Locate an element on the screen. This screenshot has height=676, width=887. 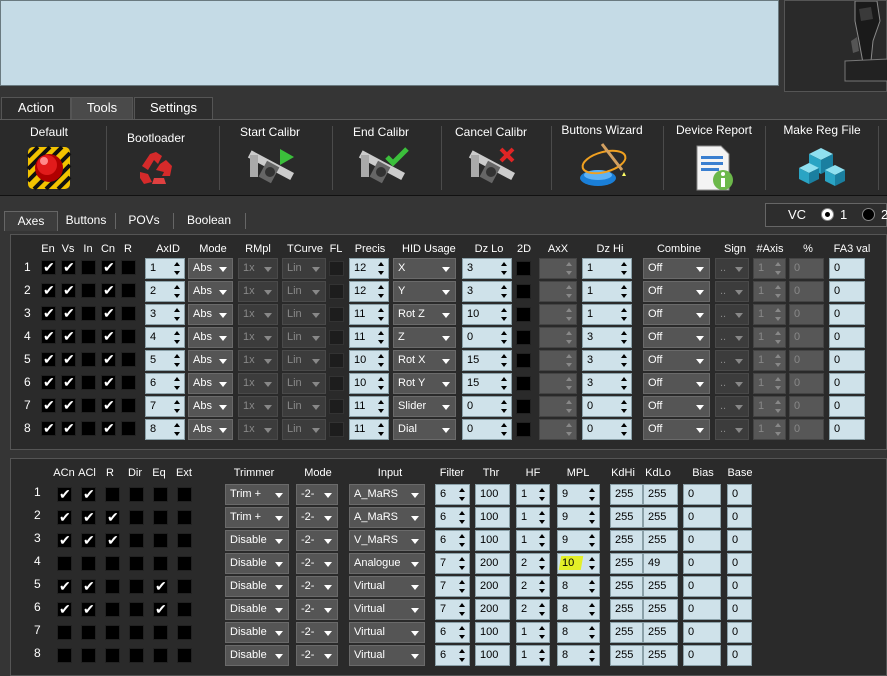
tab-action: Action is located at coordinates (36, 108).